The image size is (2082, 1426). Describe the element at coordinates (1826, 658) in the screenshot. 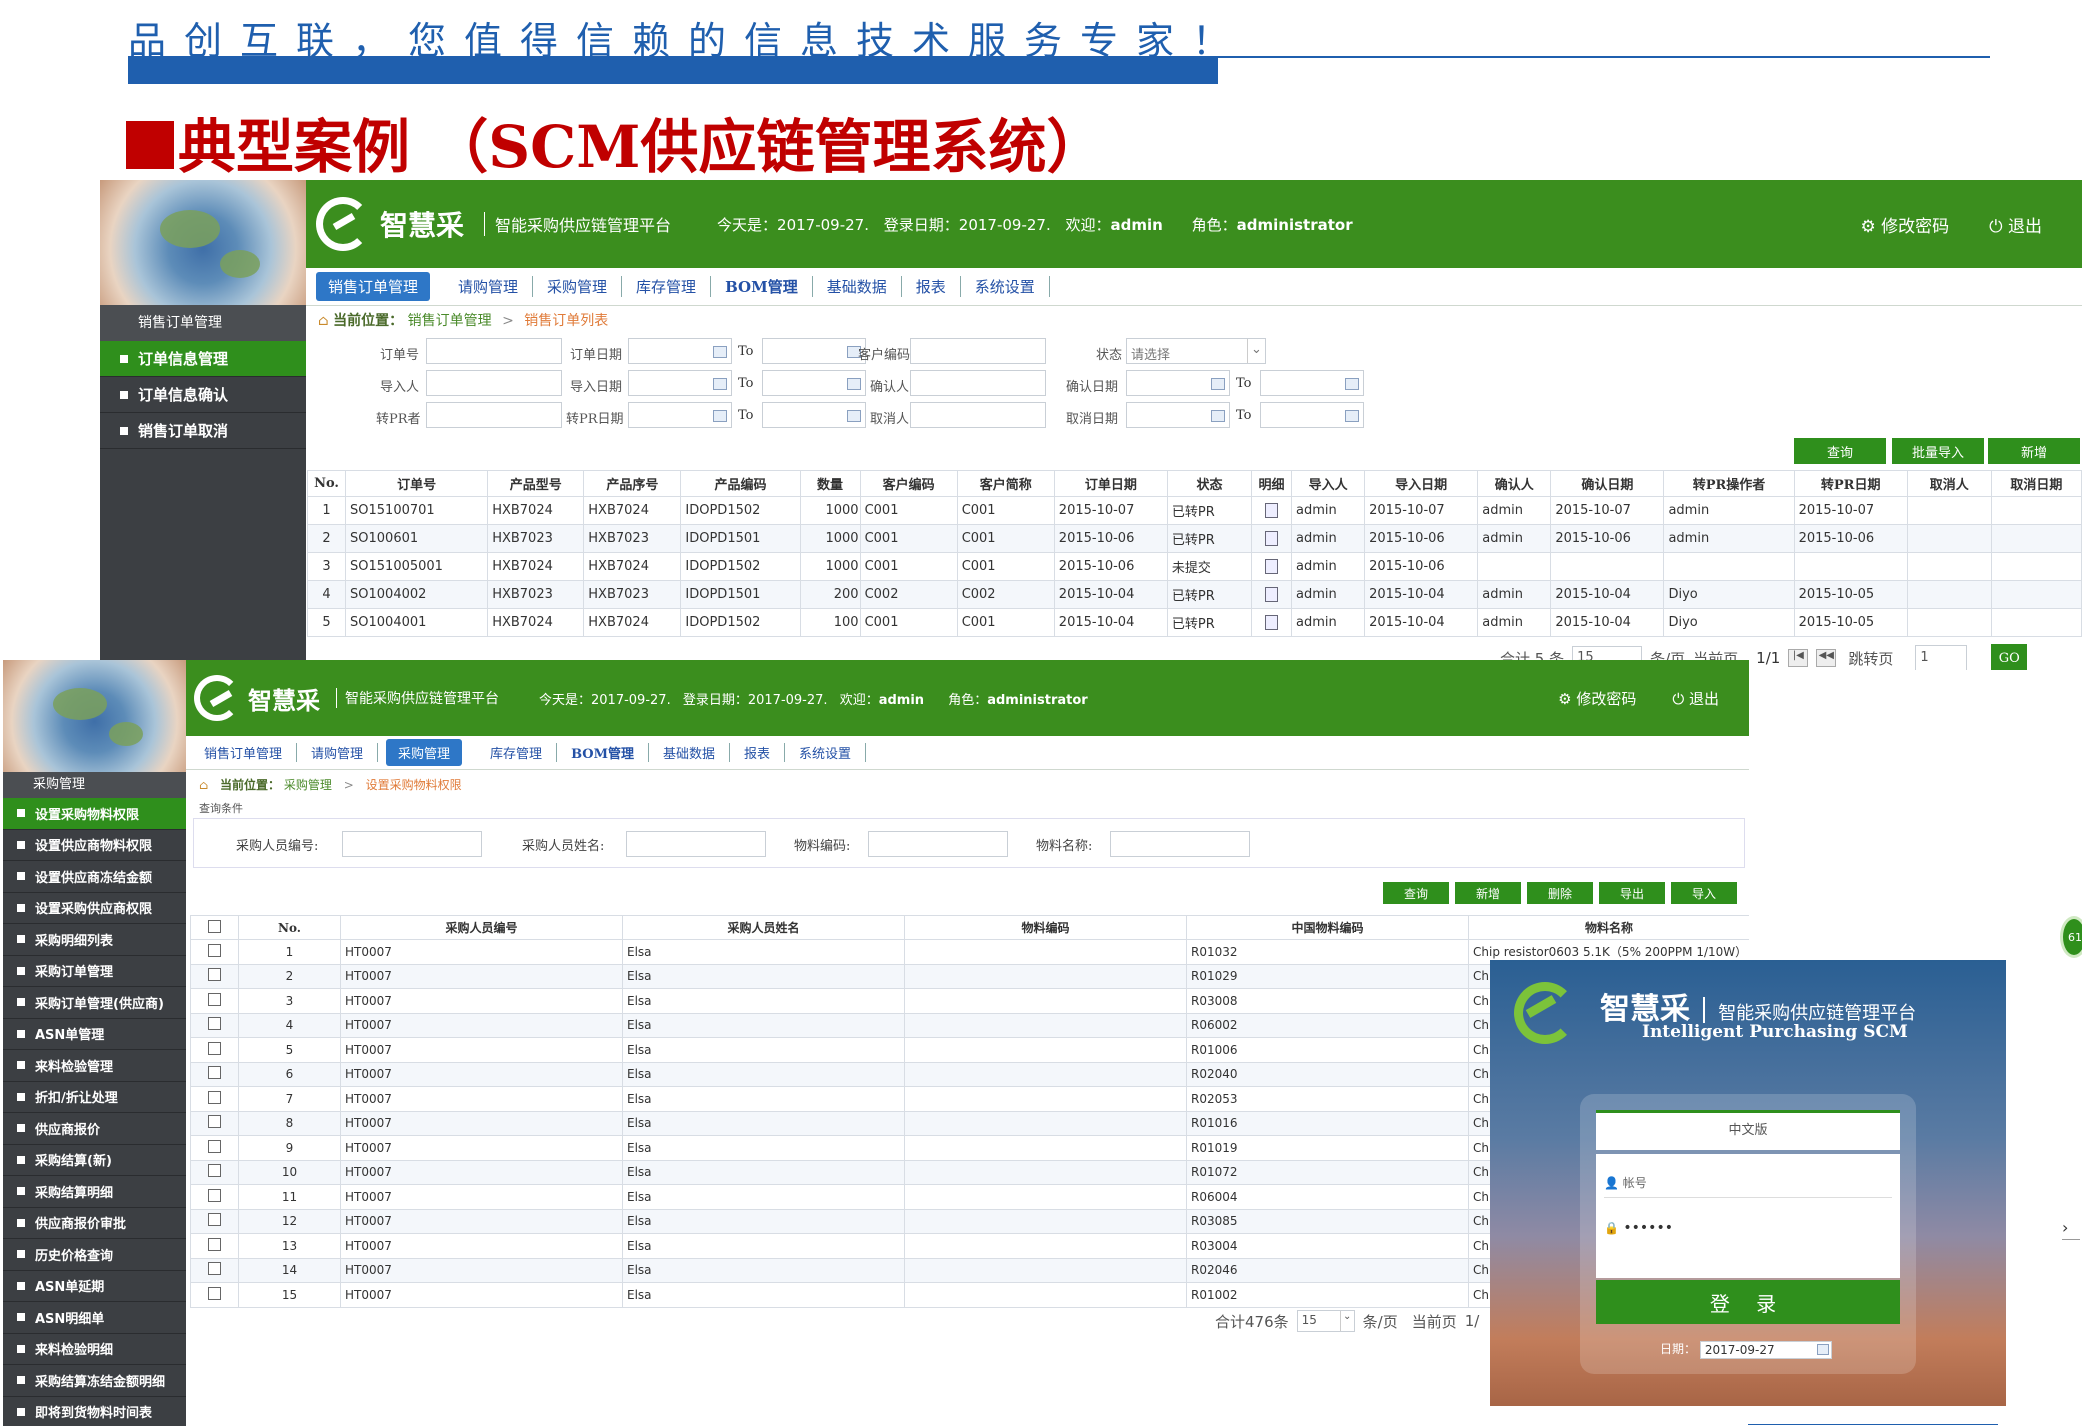

I see `prev-page-icon: ◀◀` at that location.